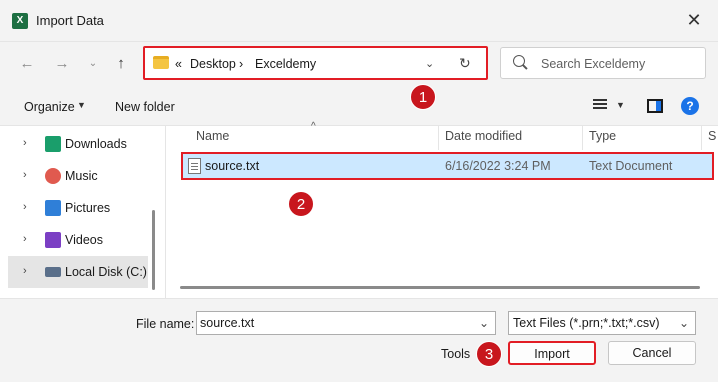 Image resolution: width=718 pixels, height=382 pixels. What do you see at coordinates (465, 63) in the screenshot?
I see `refresh-icon: ↻` at bounding box center [465, 63].